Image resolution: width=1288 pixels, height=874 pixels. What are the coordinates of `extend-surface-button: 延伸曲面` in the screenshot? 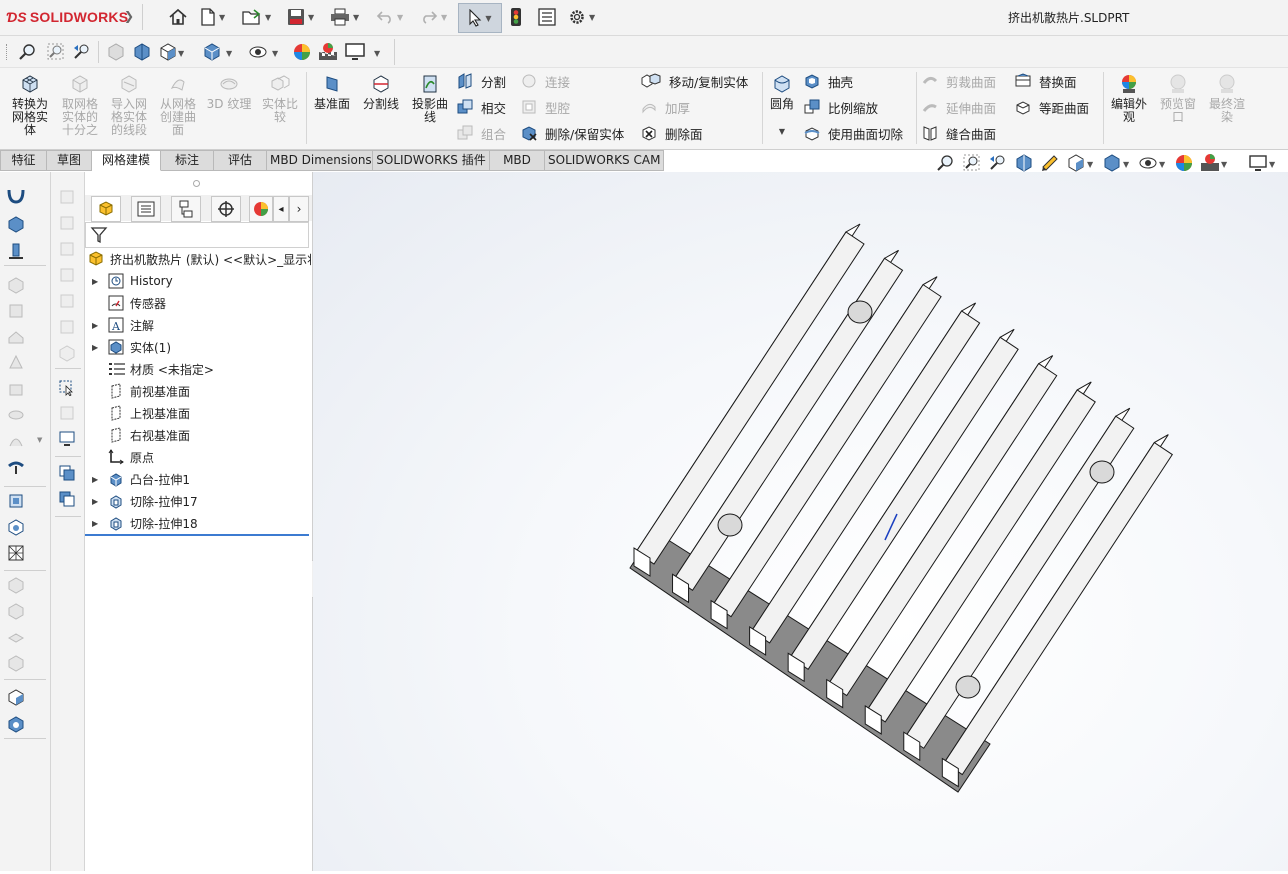 It's located at (959, 107).